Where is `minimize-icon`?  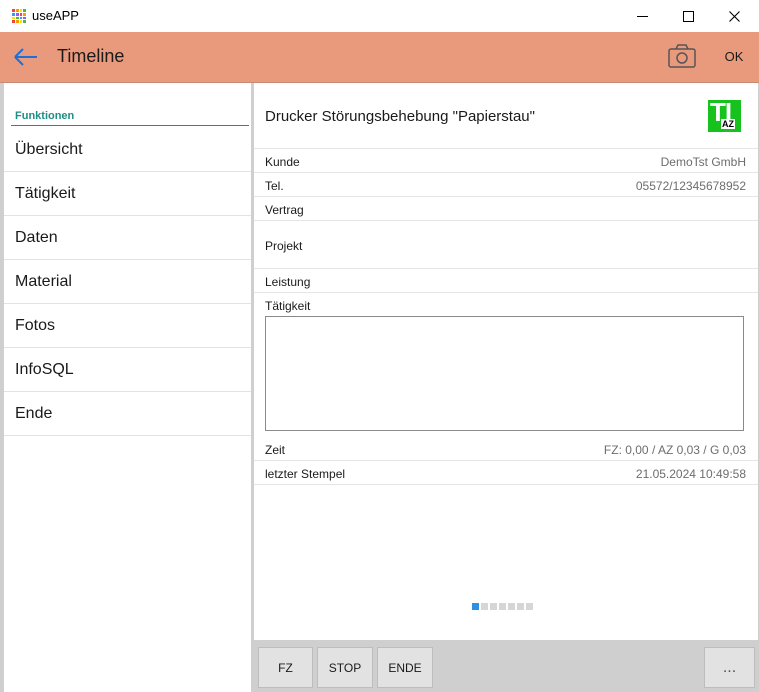 minimize-icon is located at coordinates (642, 16).